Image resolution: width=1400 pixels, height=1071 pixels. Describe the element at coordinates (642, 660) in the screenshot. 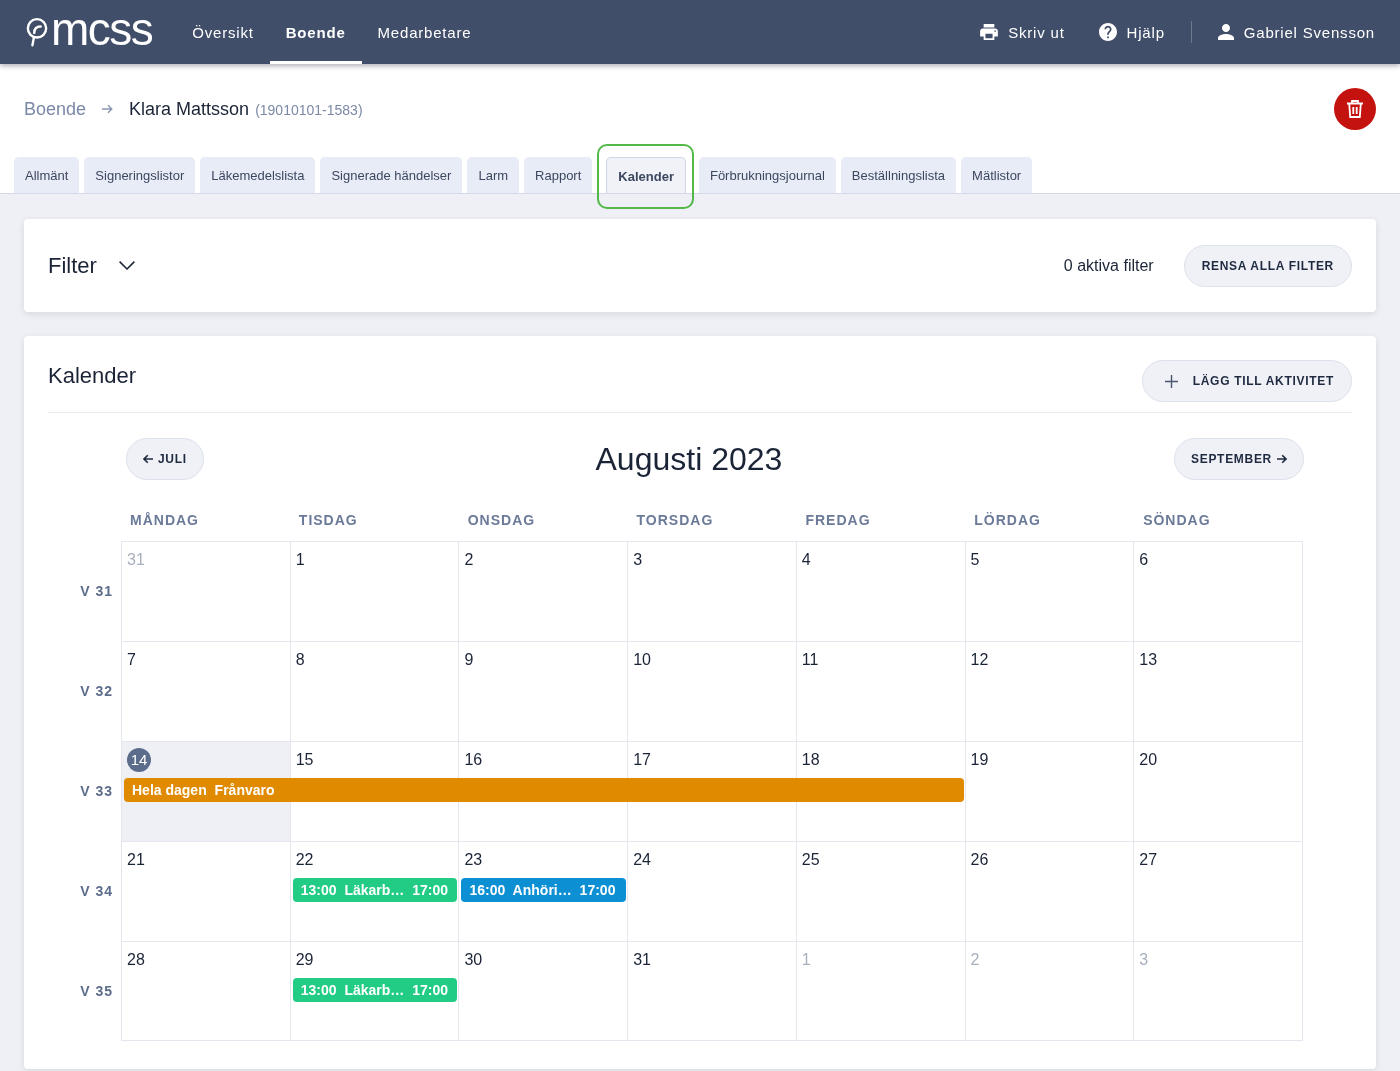

I see `day-number: 10` at that location.